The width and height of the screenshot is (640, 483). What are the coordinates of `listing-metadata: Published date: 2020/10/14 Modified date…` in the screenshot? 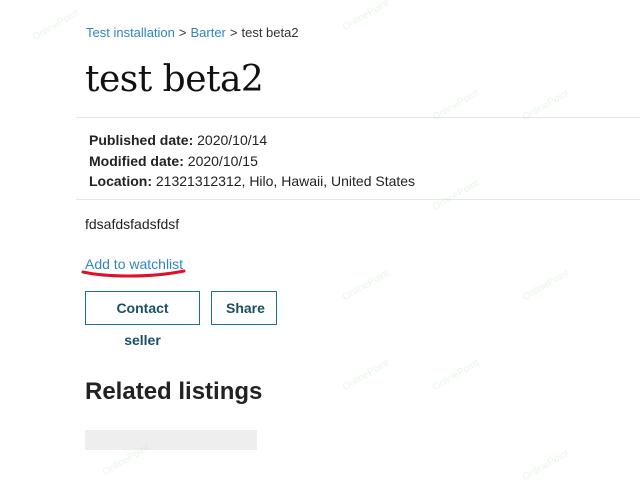 It's located at (252, 161).